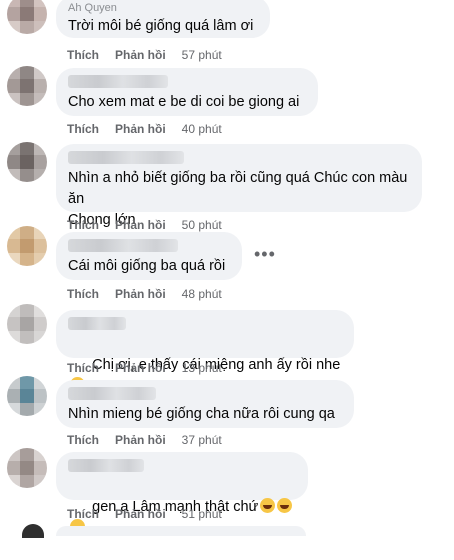 The height and width of the screenshot is (560, 454). I want to click on comment-actions: Thích Phản hồi 51 phút, so click(144, 514).